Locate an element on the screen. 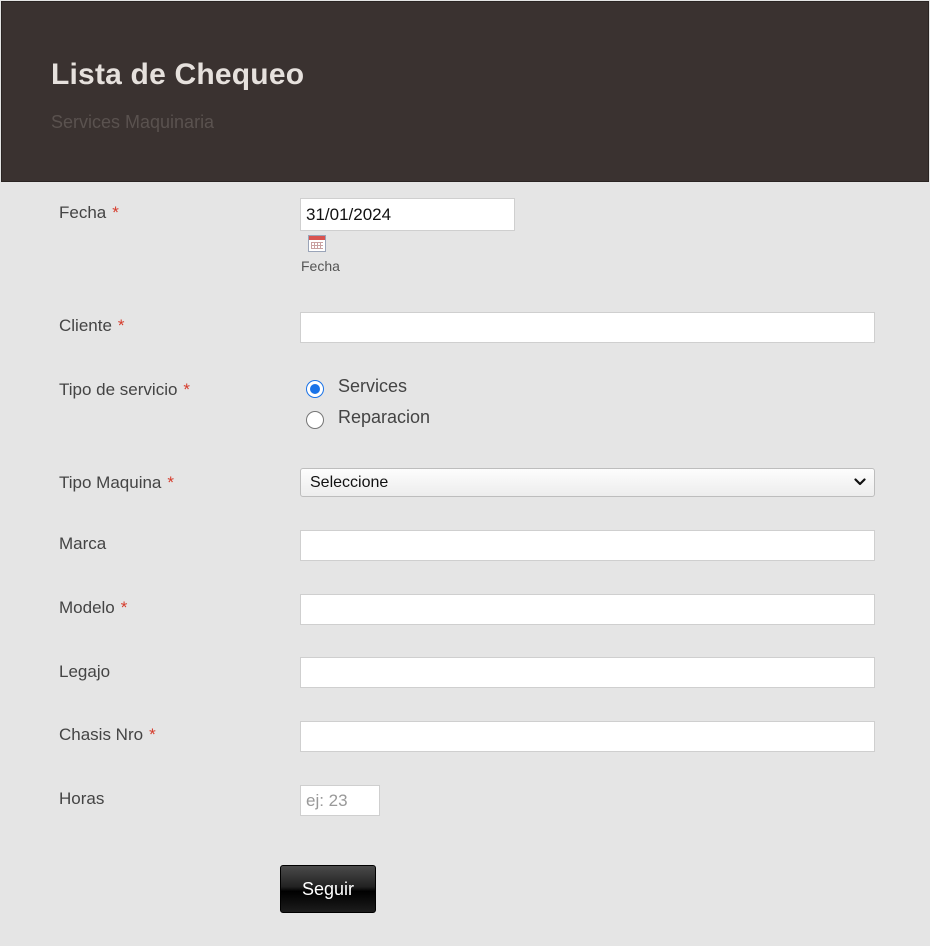 This screenshot has height=946, width=930. fecha-label-text: Fecha is located at coordinates (83, 212).